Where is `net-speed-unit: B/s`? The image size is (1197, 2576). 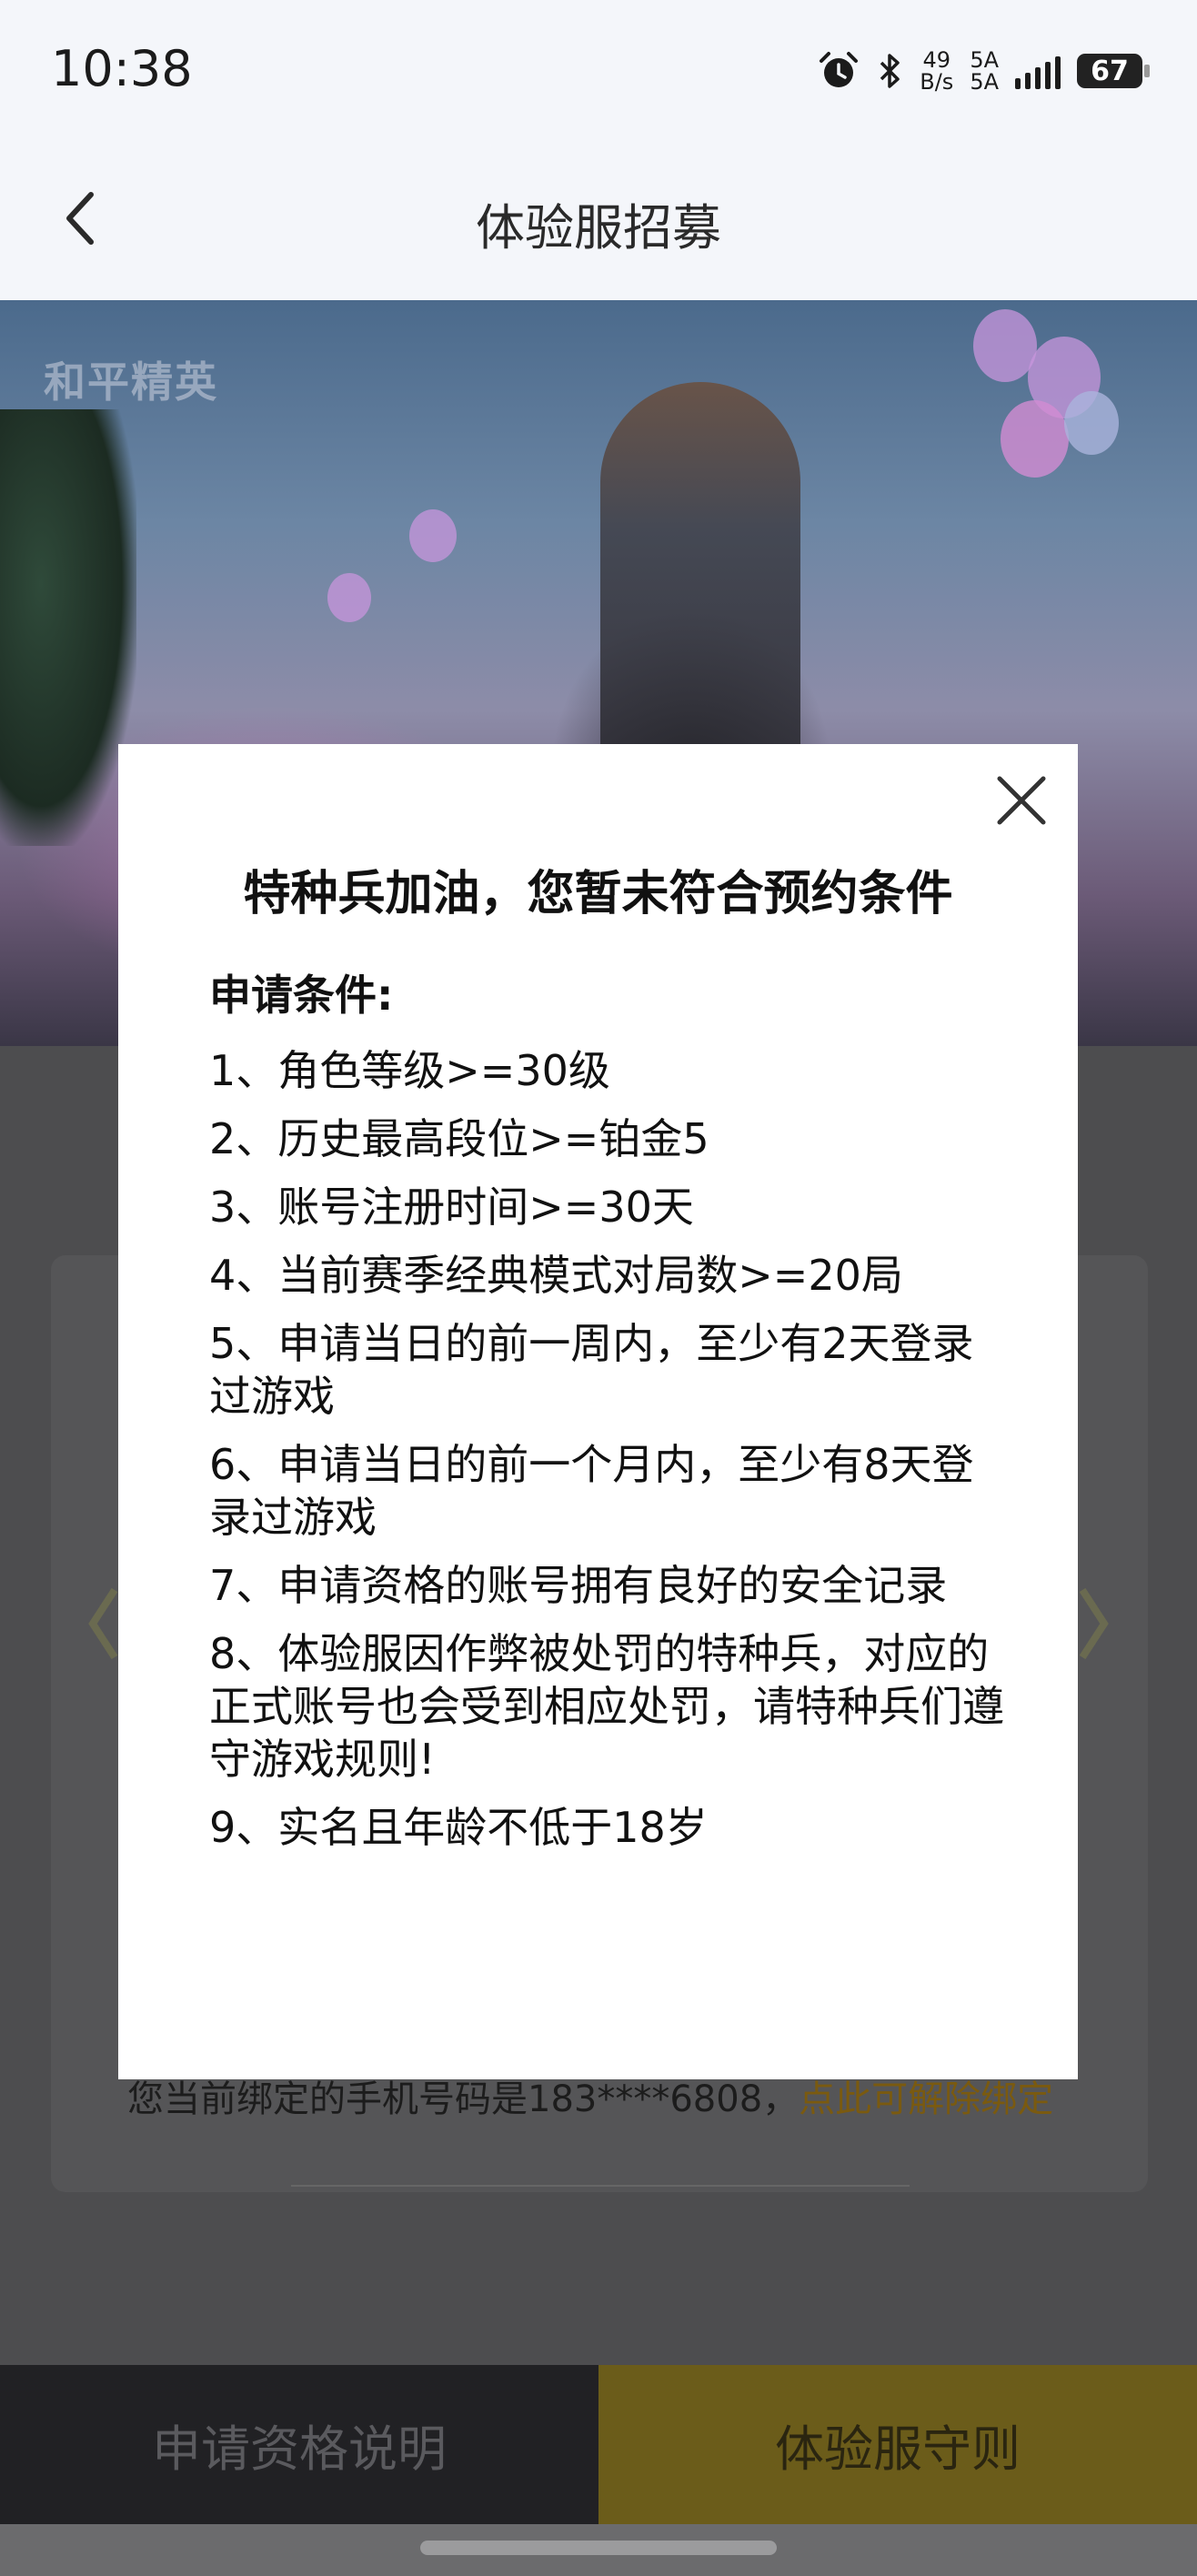
net-speed-unit: B/s is located at coordinates (937, 82).